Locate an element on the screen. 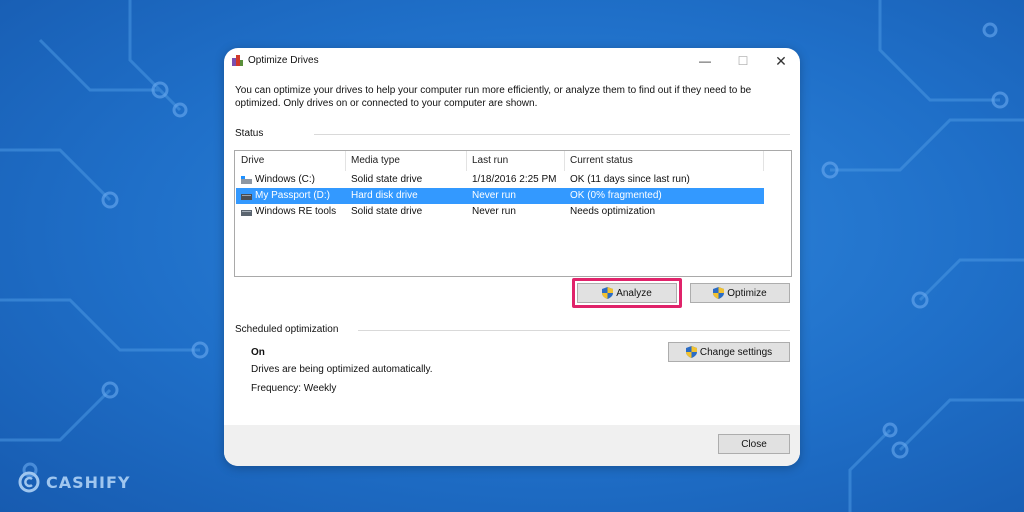 This screenshot has width=1024, height=512. status-divider is located at coordinates (552, 134).